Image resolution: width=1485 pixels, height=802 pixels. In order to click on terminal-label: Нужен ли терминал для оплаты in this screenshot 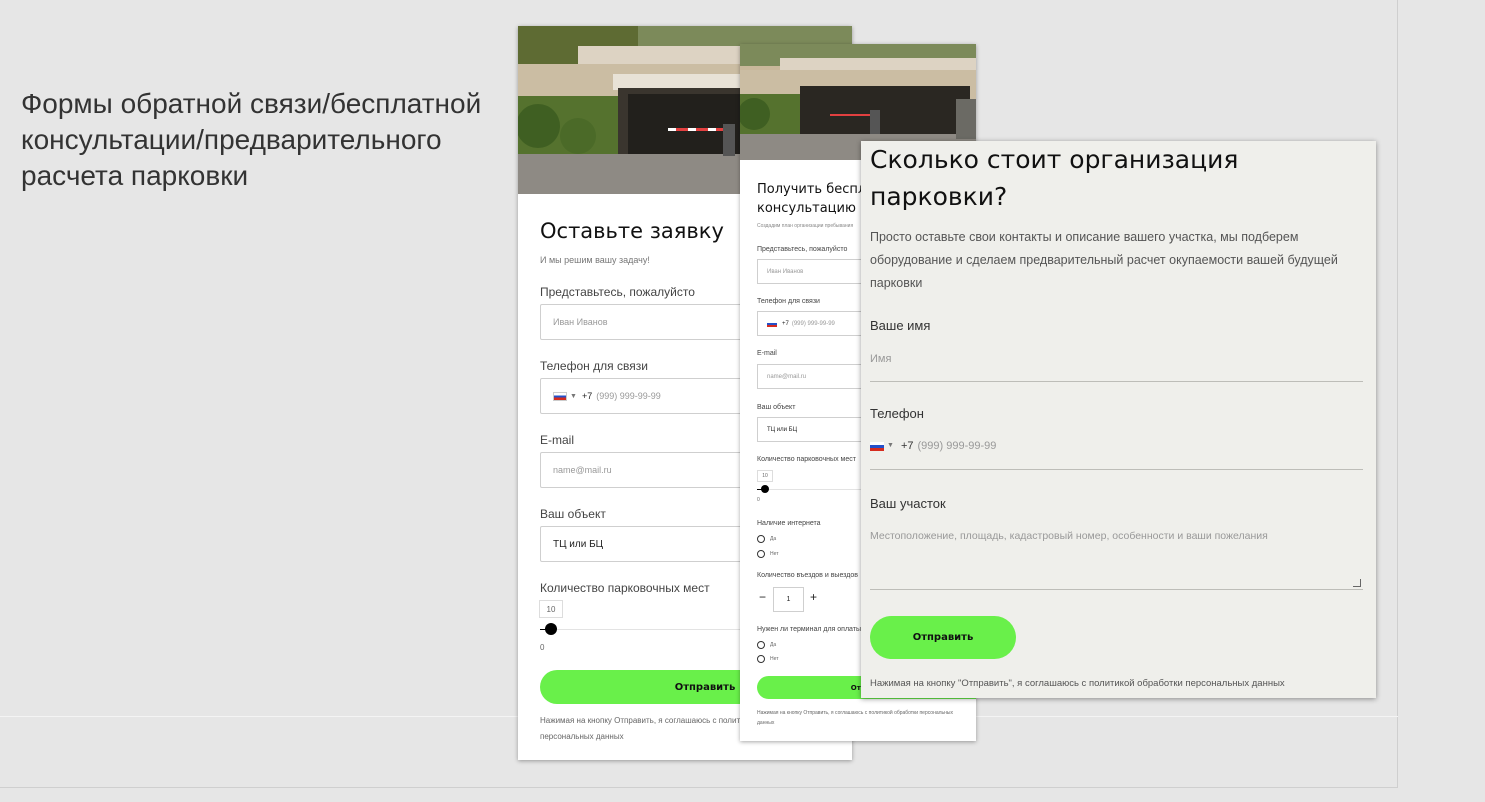, I will do `click(809, 629)`.